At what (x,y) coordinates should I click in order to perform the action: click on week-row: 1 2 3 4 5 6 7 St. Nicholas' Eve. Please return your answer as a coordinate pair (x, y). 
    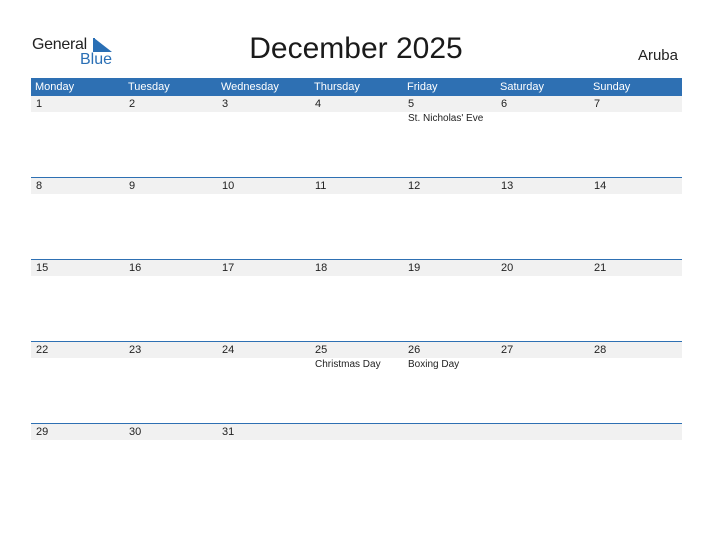
    Looking at the image, I should click on (356, 136).